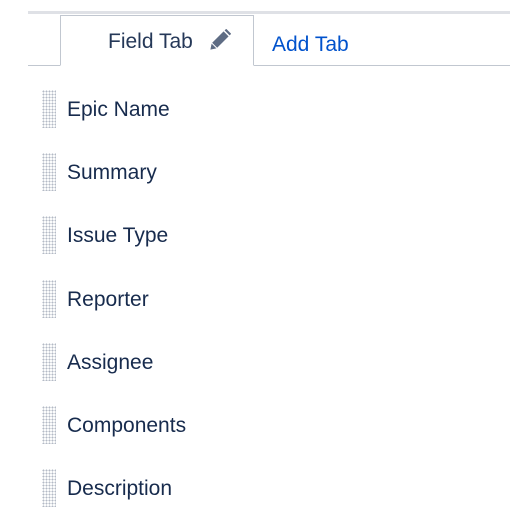  I want to click on field-label: Issue Type, so click(118, 236).